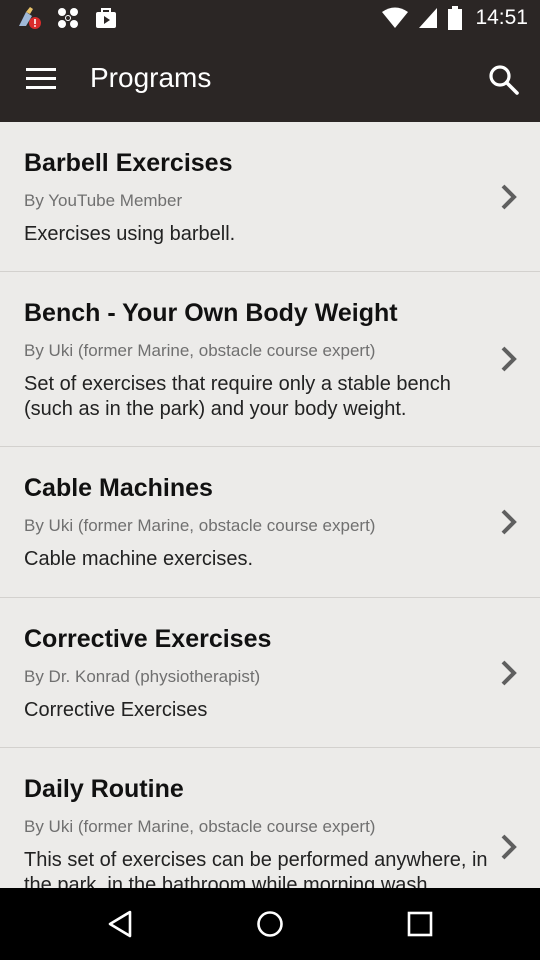 Image resolution: width=540 pixels, height=960 pixels. I want to click on home-icon, so click(270, 924).